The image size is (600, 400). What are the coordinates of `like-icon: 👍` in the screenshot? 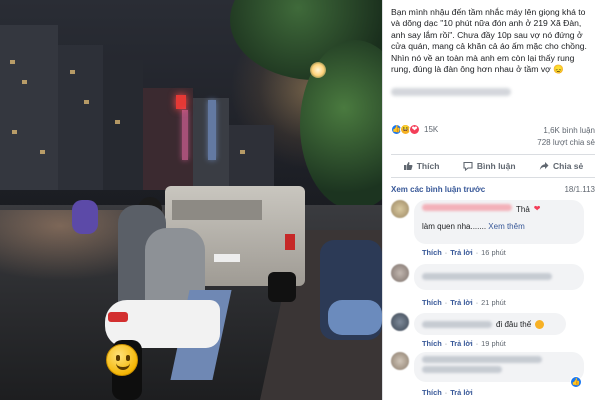 It's located at (576, 382).